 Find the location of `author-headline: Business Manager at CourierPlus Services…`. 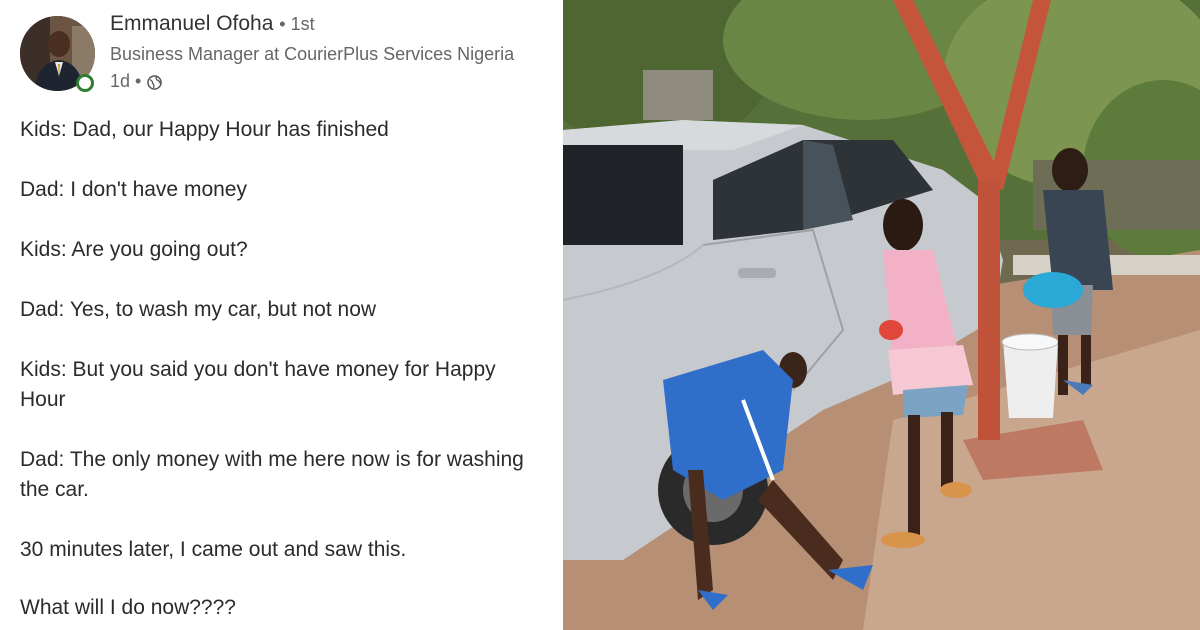

author-headline: Business Manager at CourierPlus Services… is located at coordinates (312, 54).